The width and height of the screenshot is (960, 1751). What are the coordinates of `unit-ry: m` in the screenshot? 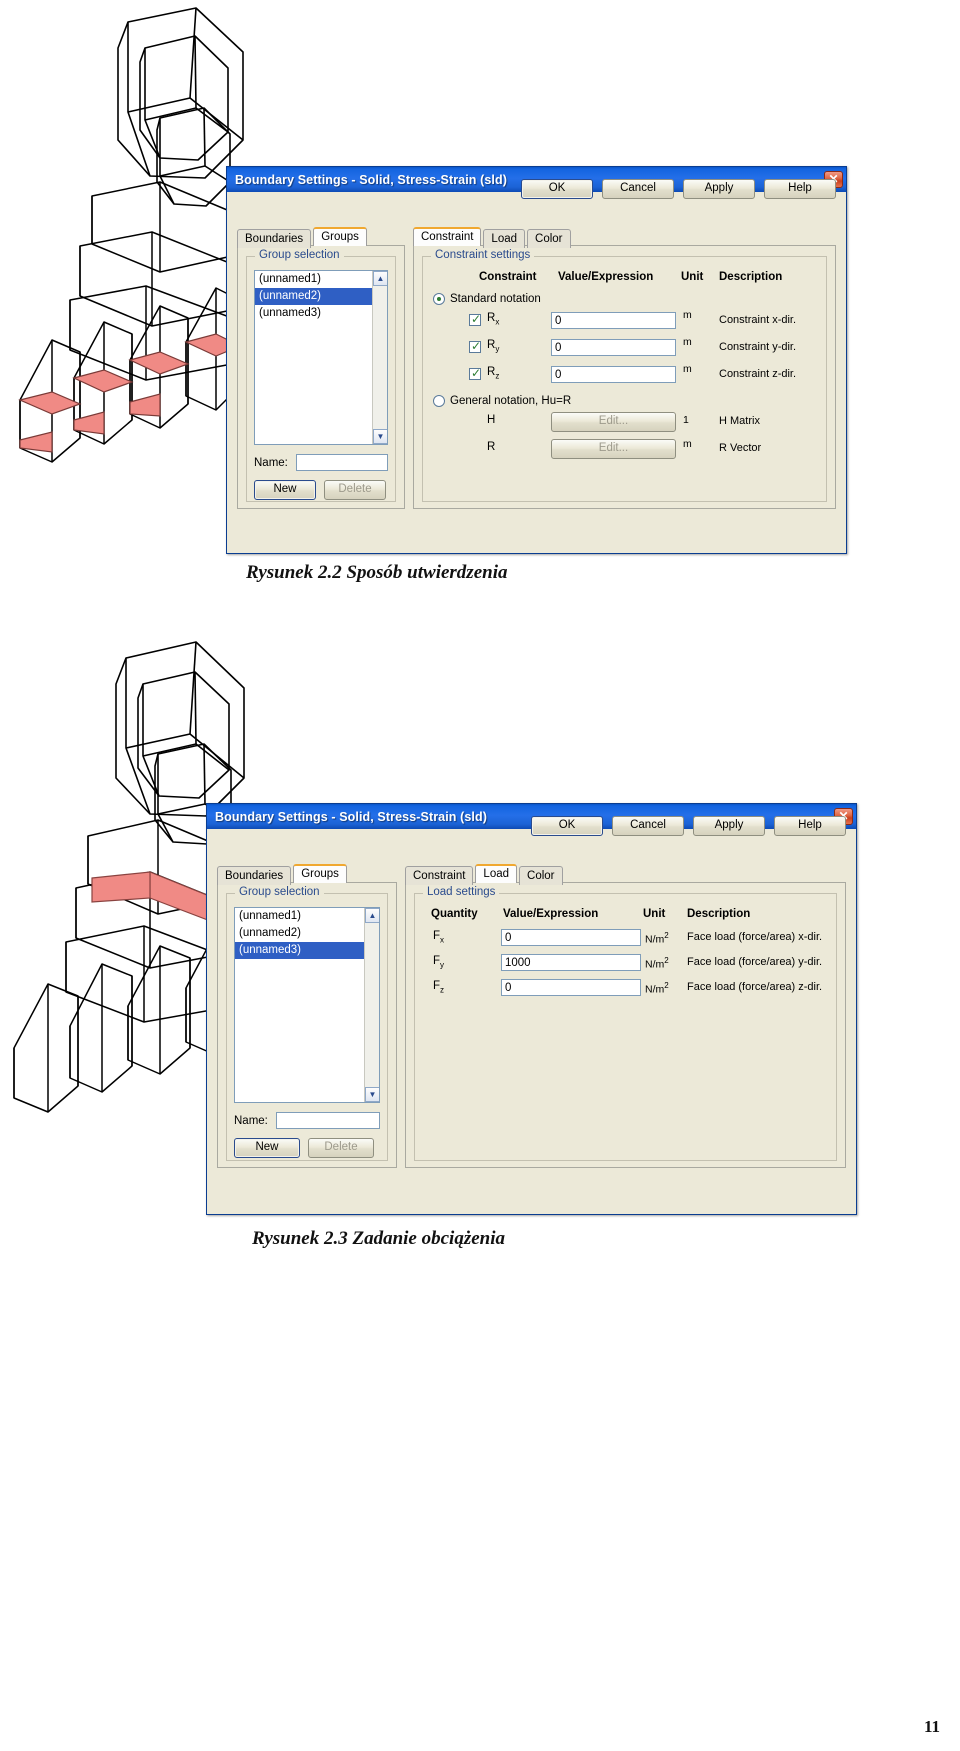 It's located at (687, 342).